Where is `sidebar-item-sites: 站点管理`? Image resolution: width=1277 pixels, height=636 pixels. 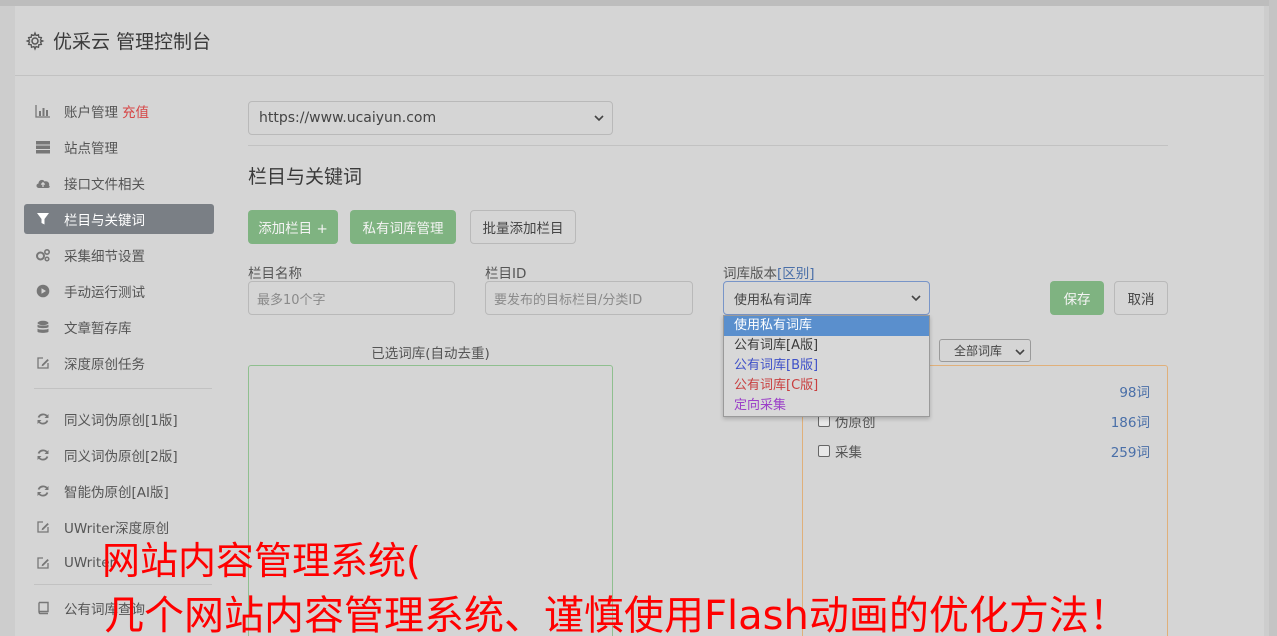 sidebar-item-sites: 站点管理 is located at coordinates (119, 147).